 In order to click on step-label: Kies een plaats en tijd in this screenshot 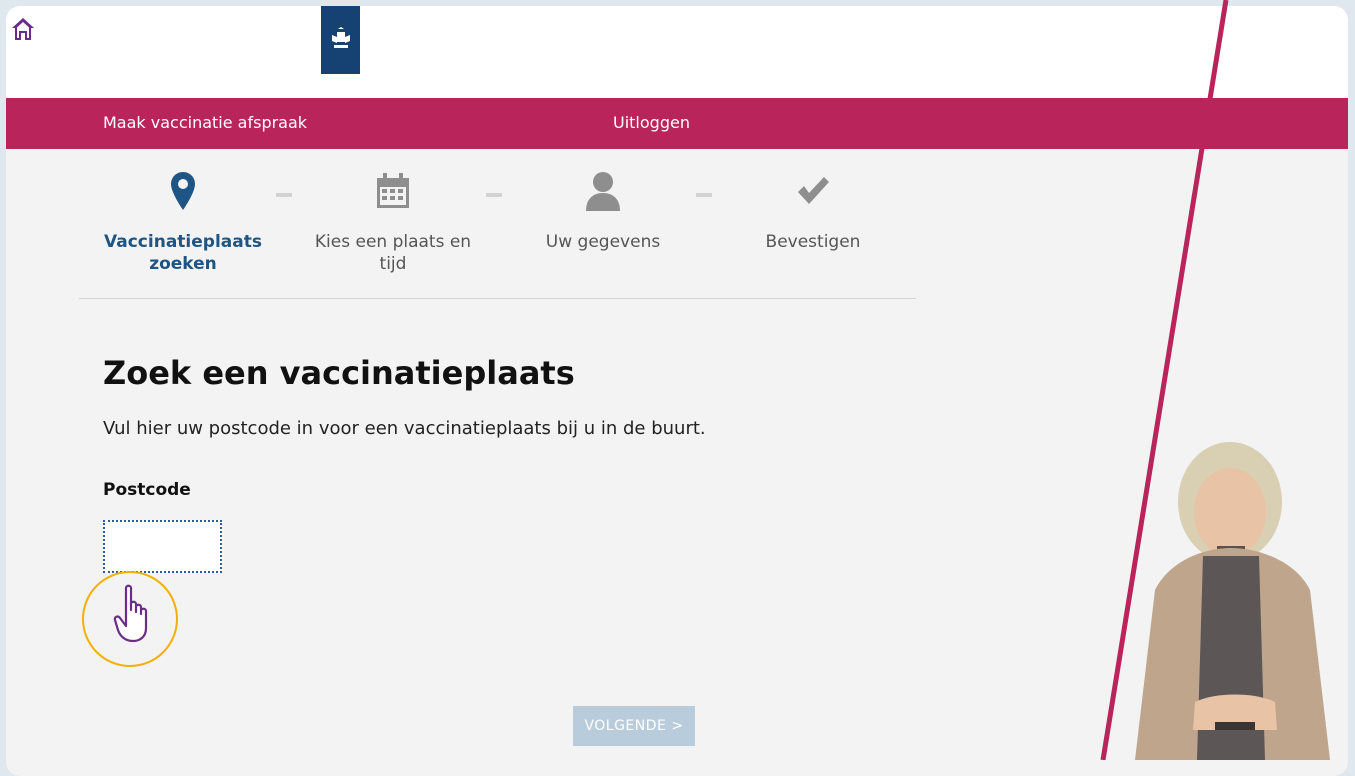, I will do `click(393, 253)`.